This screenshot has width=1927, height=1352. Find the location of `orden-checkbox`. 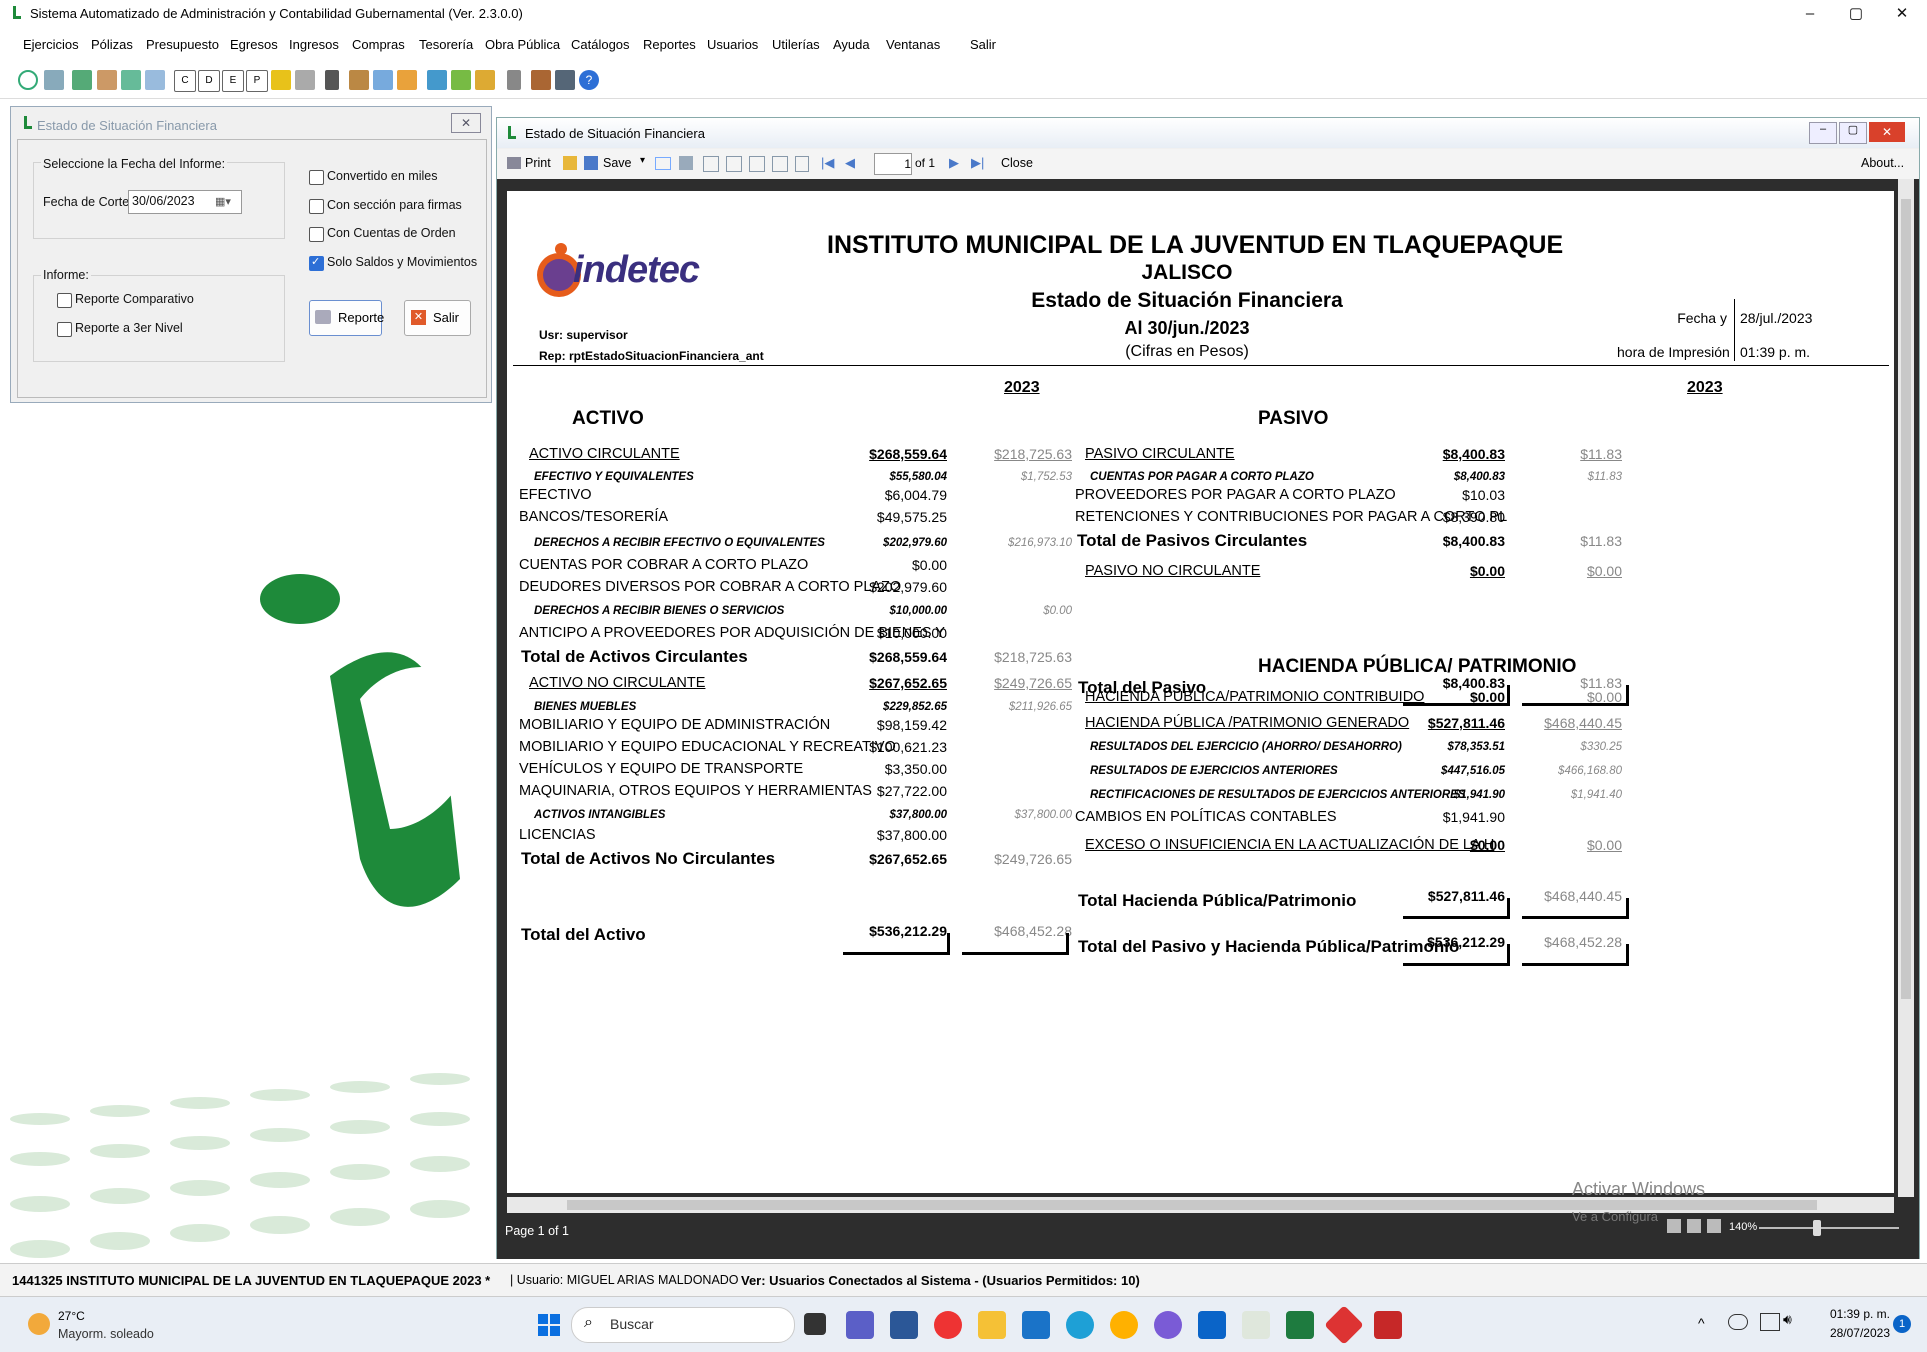

orden-checkbox is located at coordinates (316, 234).